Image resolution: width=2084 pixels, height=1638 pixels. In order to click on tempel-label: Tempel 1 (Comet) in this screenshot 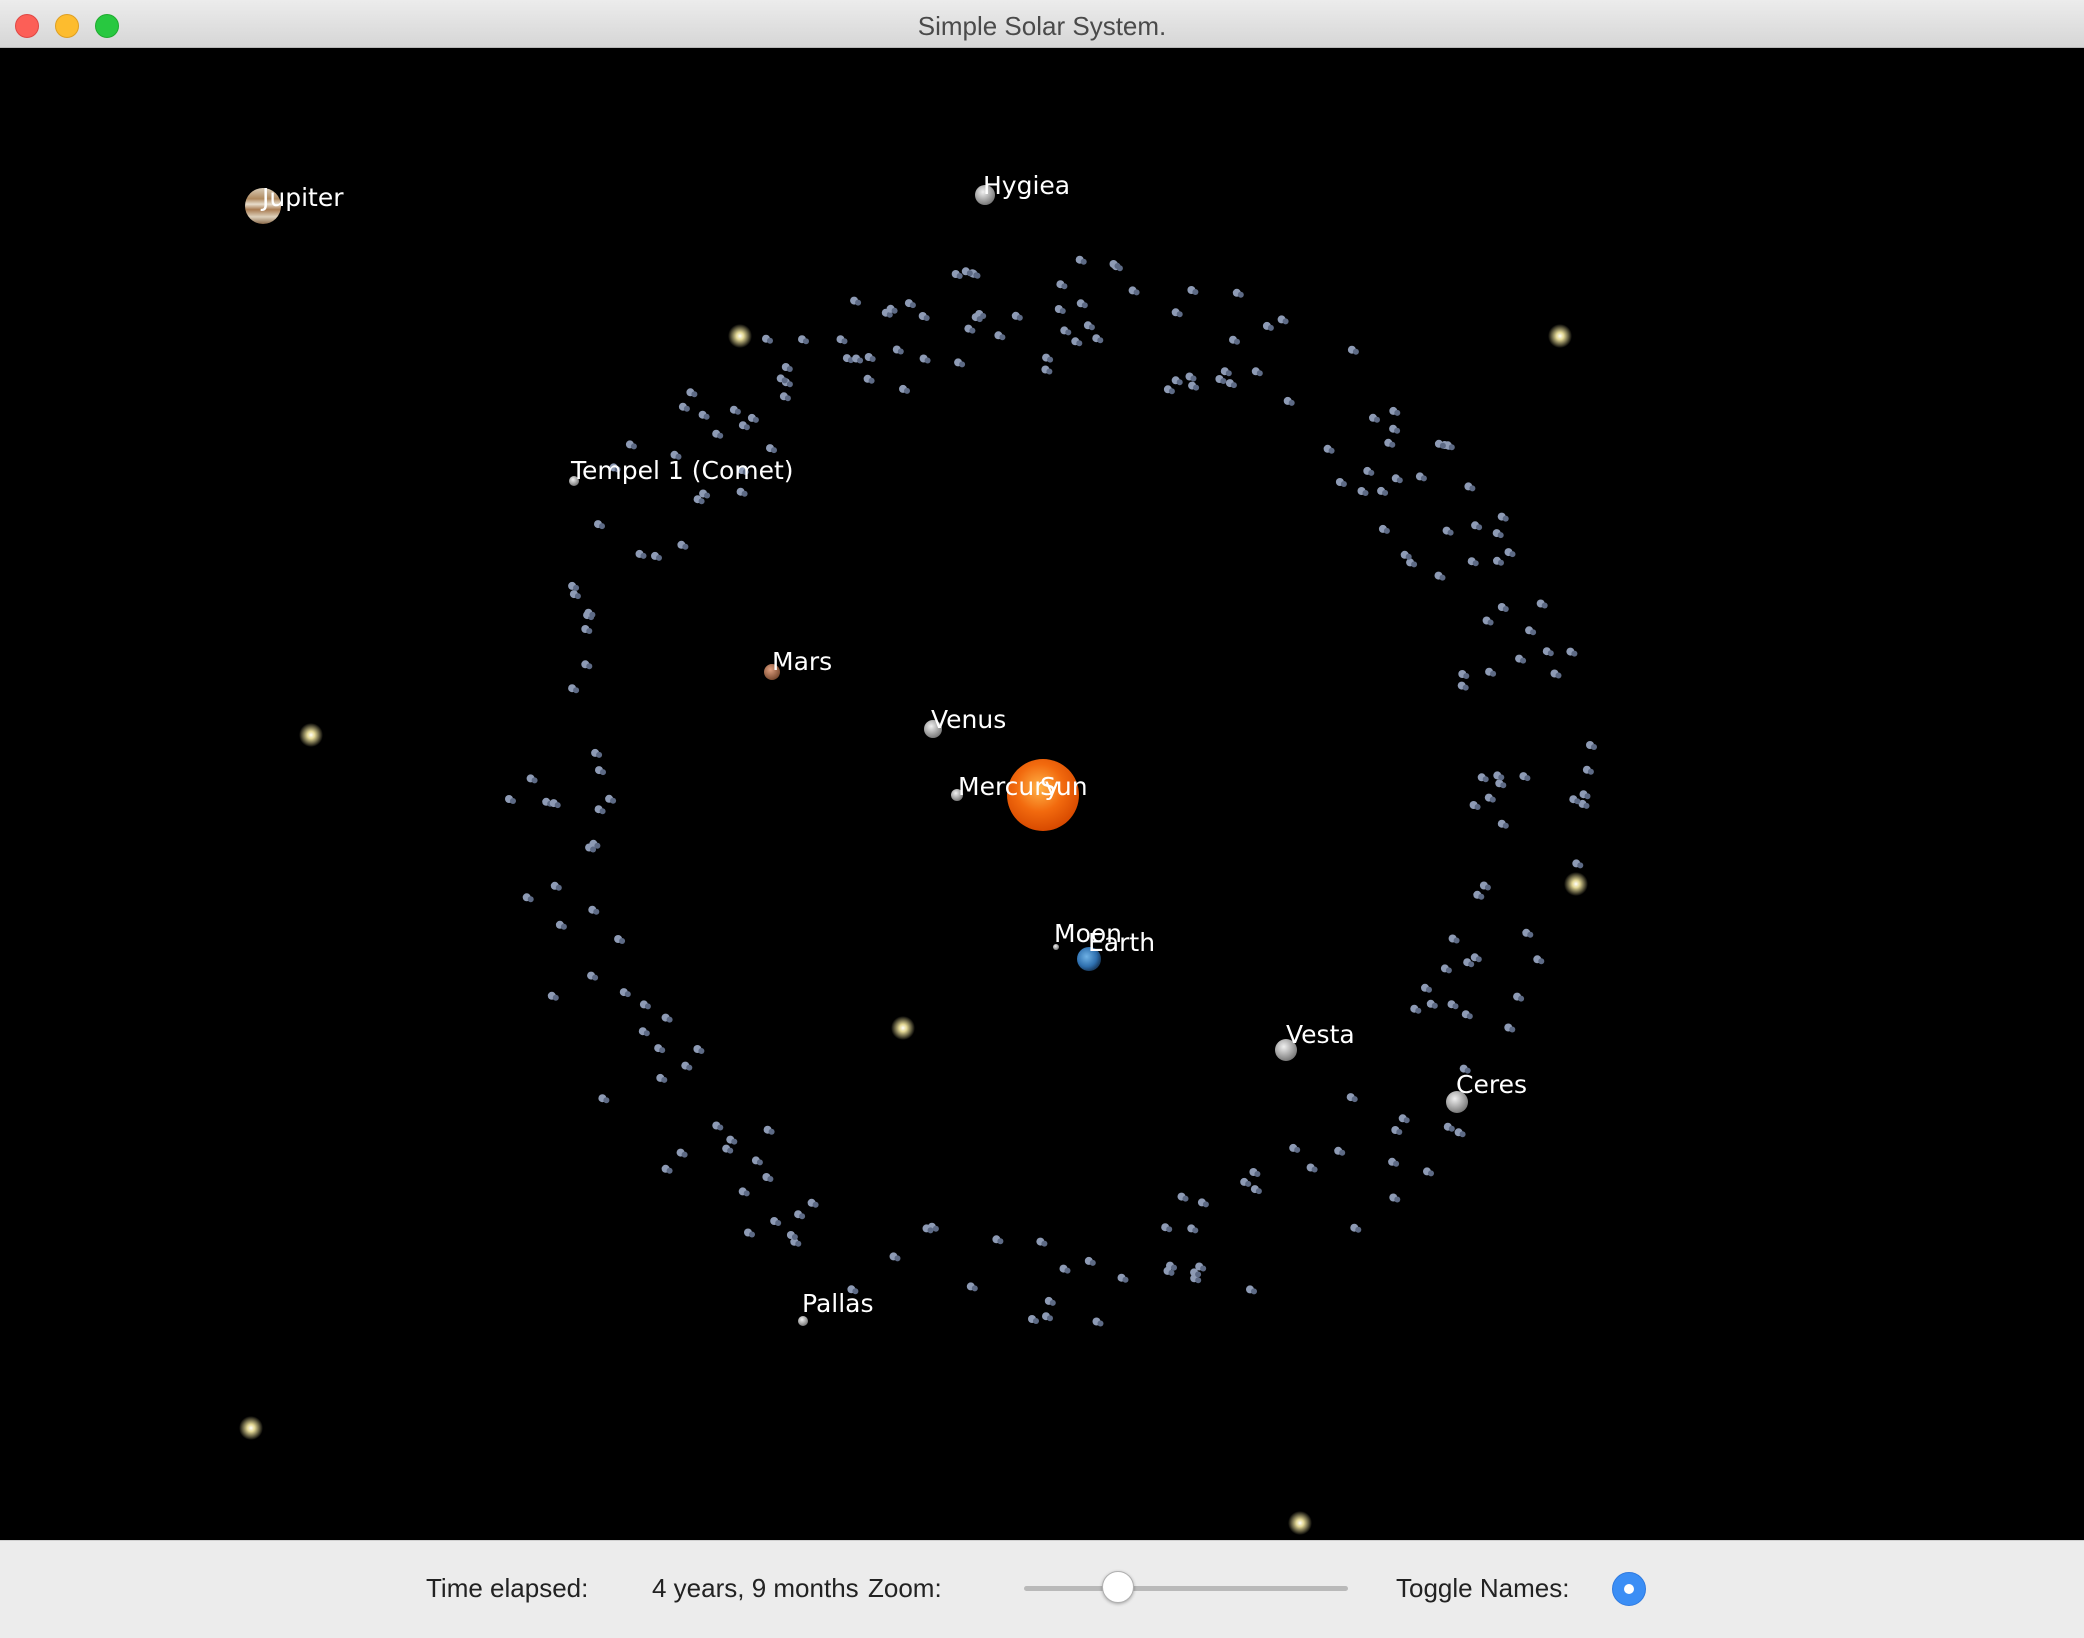, I will do `click(682, 470)`.